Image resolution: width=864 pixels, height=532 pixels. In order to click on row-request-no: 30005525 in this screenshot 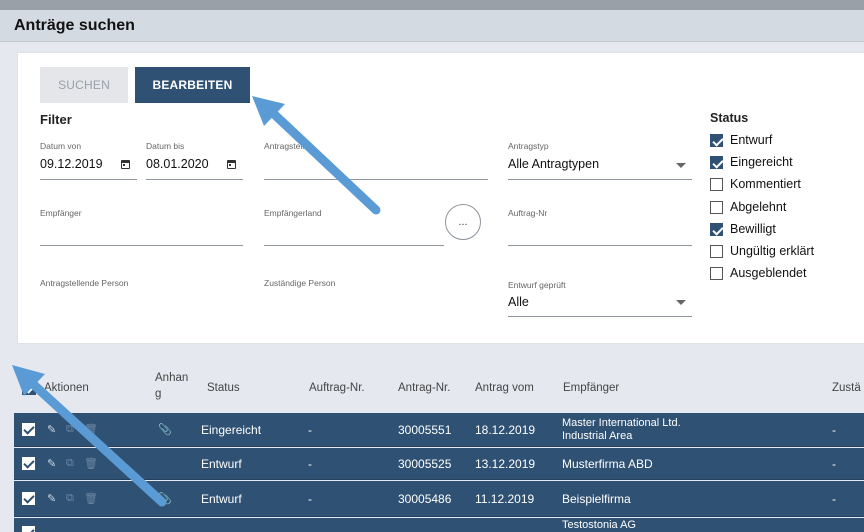, I will do `click(425, 464)`.